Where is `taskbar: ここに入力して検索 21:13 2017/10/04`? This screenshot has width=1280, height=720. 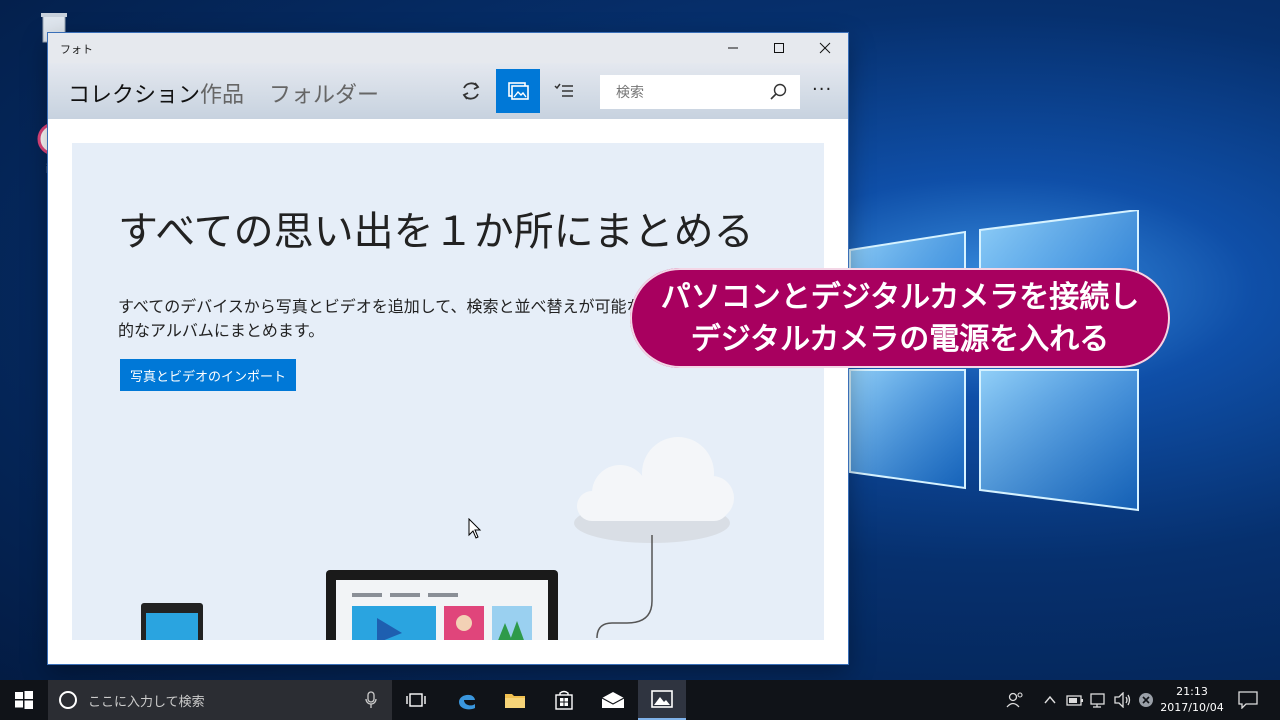 taskbar: ここに入力して検索 21:13 2017/10/04 is located at coordinates (640, 700).